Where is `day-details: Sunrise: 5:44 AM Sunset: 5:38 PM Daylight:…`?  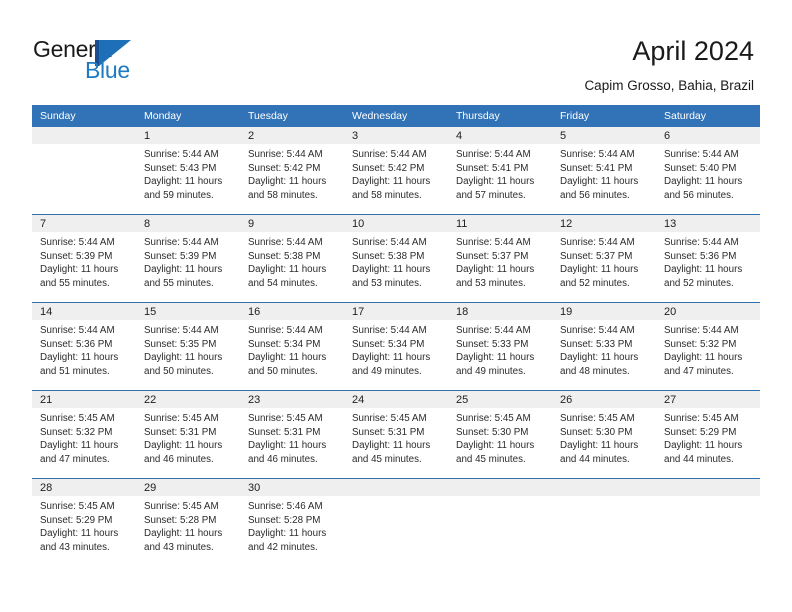
day-details: Sunrise: 5:44 AM Sunset: 5:38 PM Daylight:… is located at coordinates (396, 267).